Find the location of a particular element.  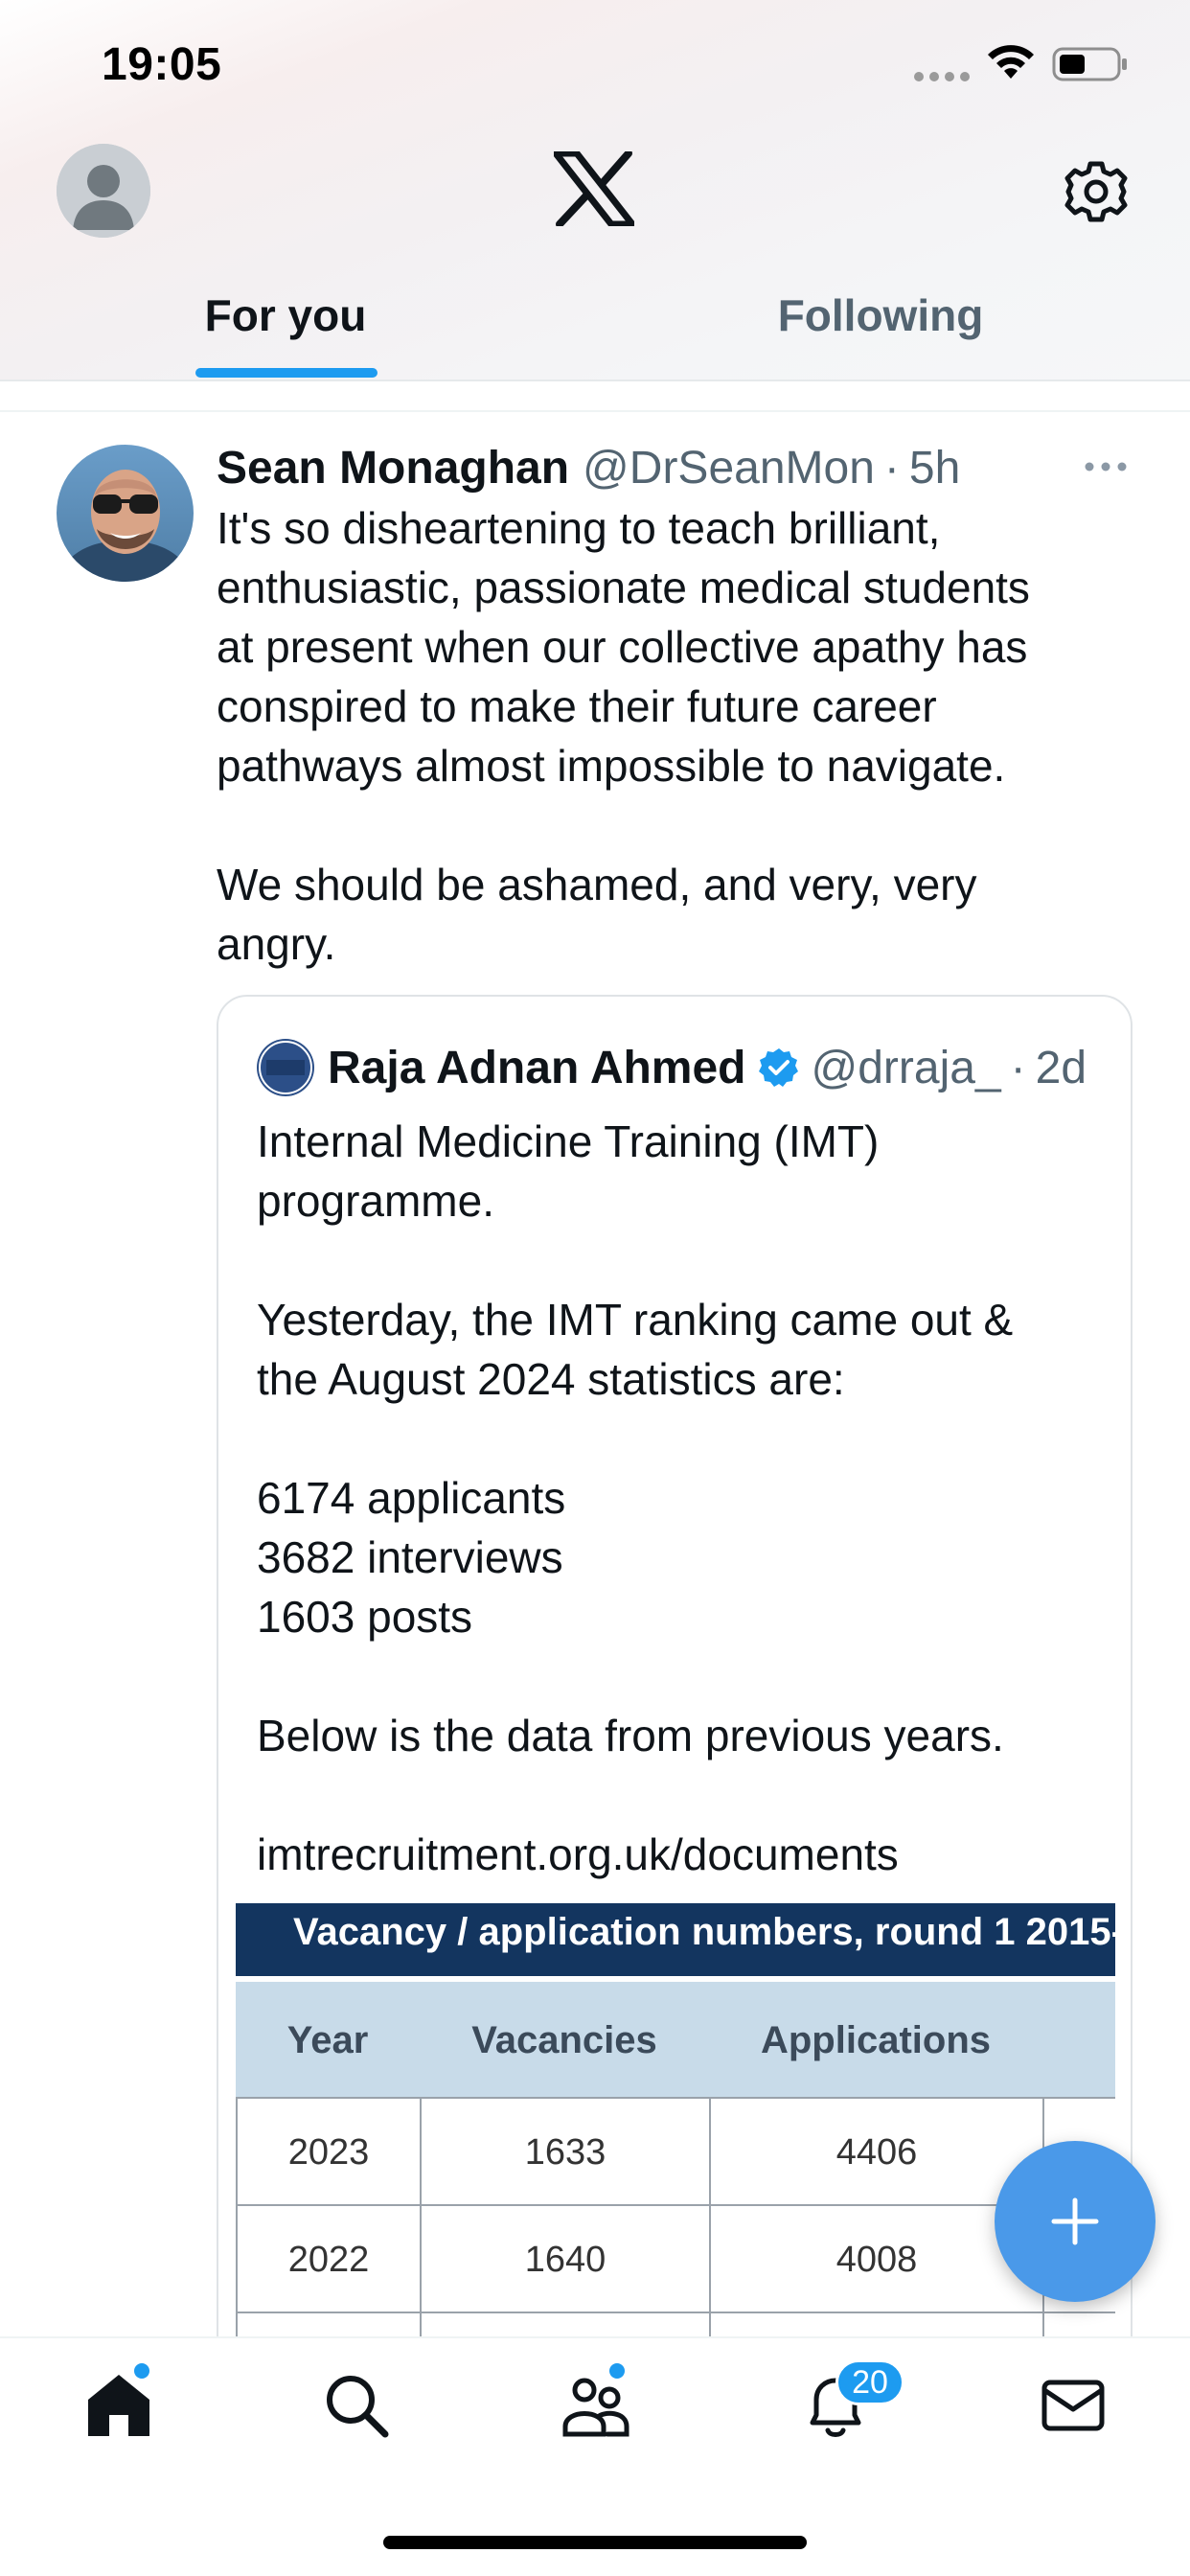

tab-for-you: For you is located at coordinates (286, 329).